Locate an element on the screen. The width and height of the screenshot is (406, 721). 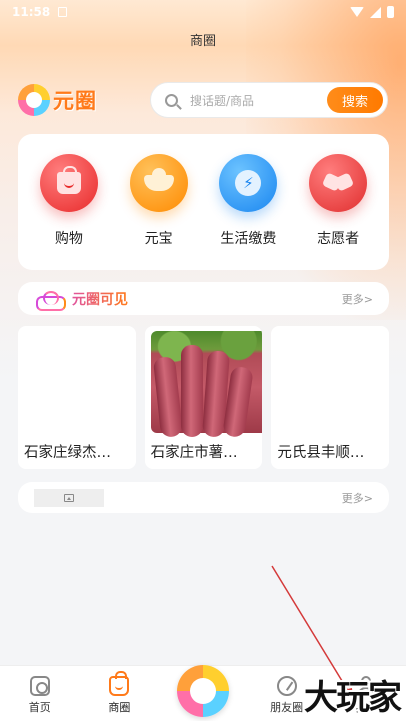
tab-label: 首页 is located at coordinates (39, 707).